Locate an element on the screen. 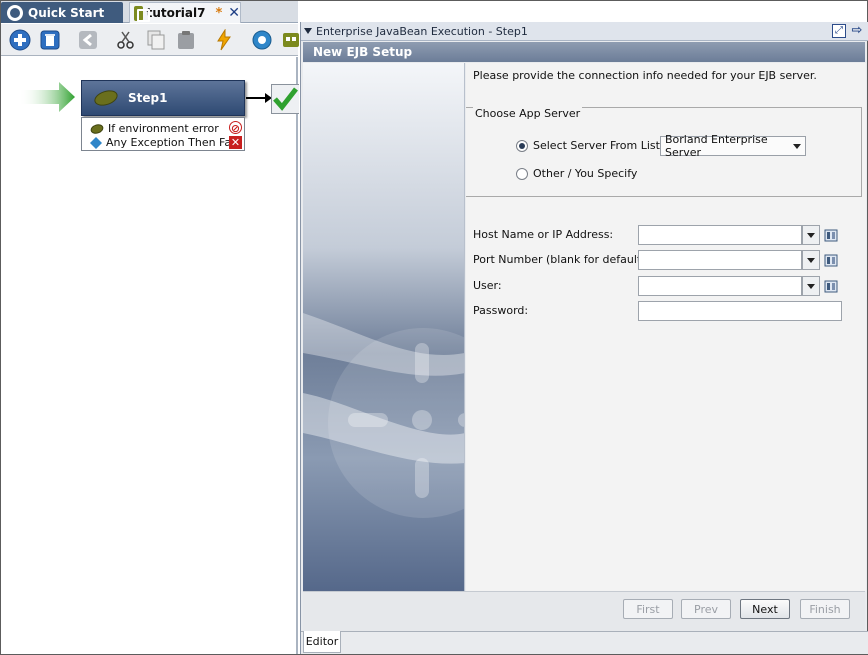 The height and width of the screenshot is (655, 868). lightning-icon is located at coordinates (224, 39).